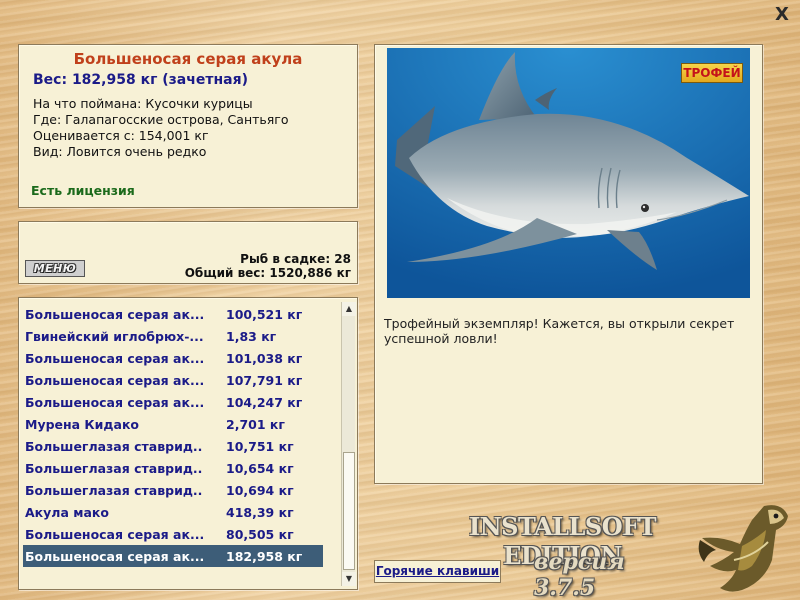  What do you see at coordinates (349, 309) in the screenshot?
I see `scroll-up-icon: ▲` at bounding box center [349, 309].